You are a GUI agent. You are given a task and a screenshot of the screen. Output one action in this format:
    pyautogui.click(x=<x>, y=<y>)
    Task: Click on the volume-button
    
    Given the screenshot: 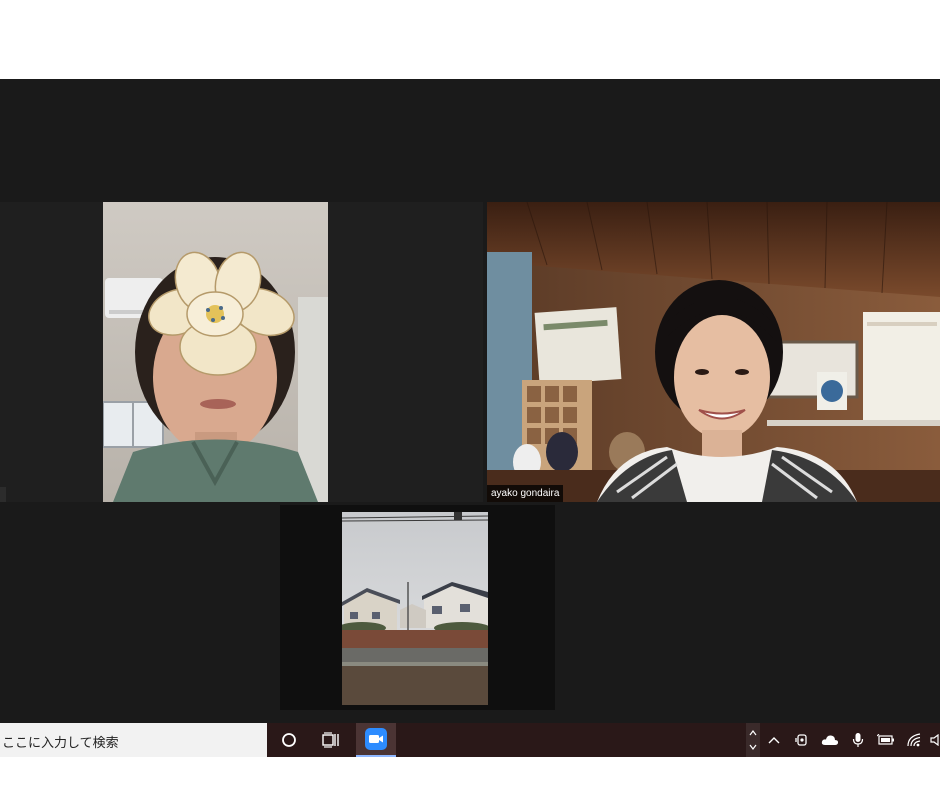 What is the action you would take?
    pyautogui.click(x=935, y=740)
    